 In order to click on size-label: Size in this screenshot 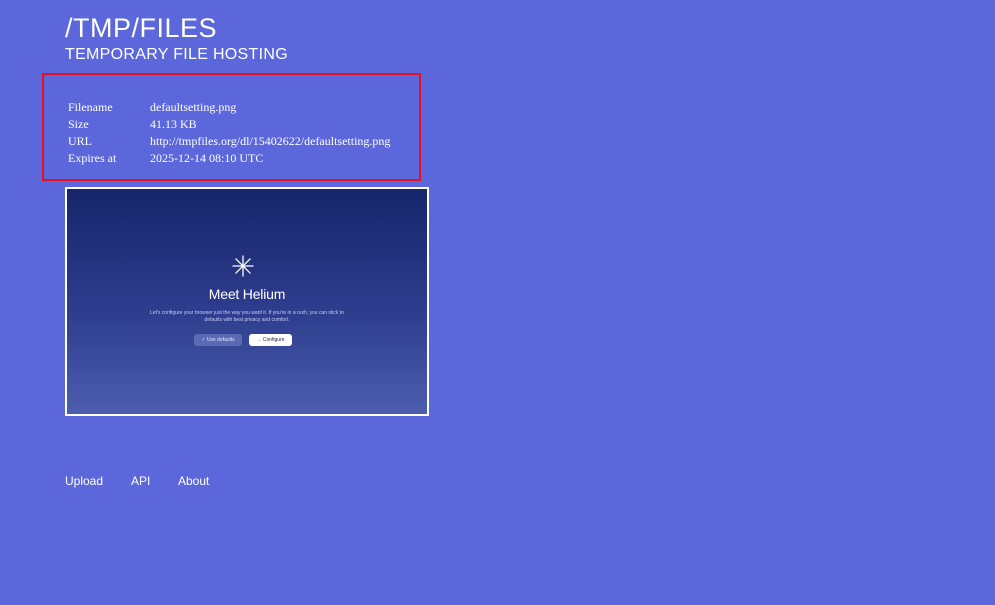, I will do `click(78, 124)`.